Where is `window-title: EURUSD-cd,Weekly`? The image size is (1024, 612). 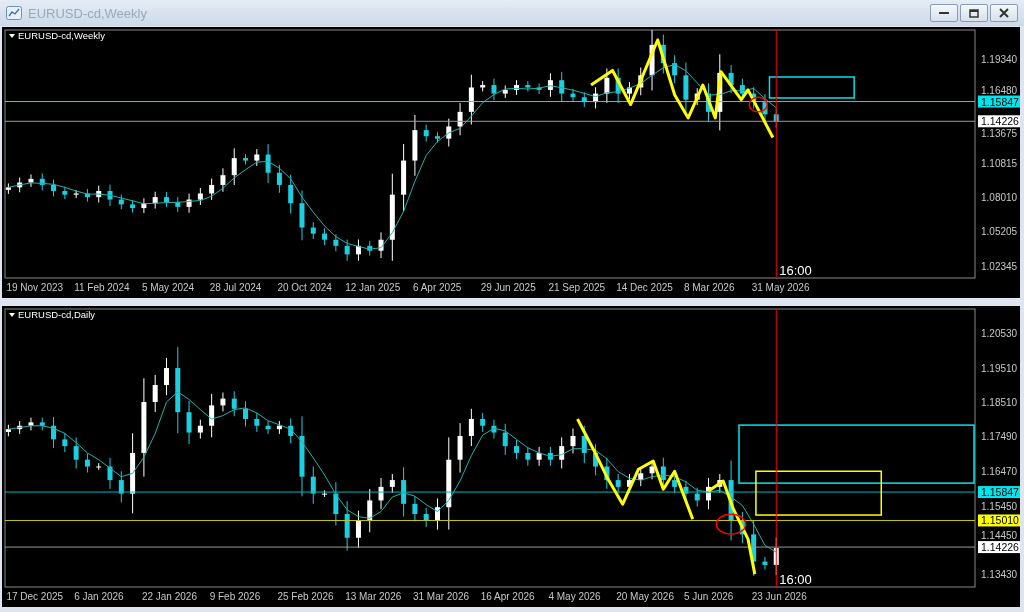 window-title: EURUSD-cd,Weekly is located at coordinates (88, 13).